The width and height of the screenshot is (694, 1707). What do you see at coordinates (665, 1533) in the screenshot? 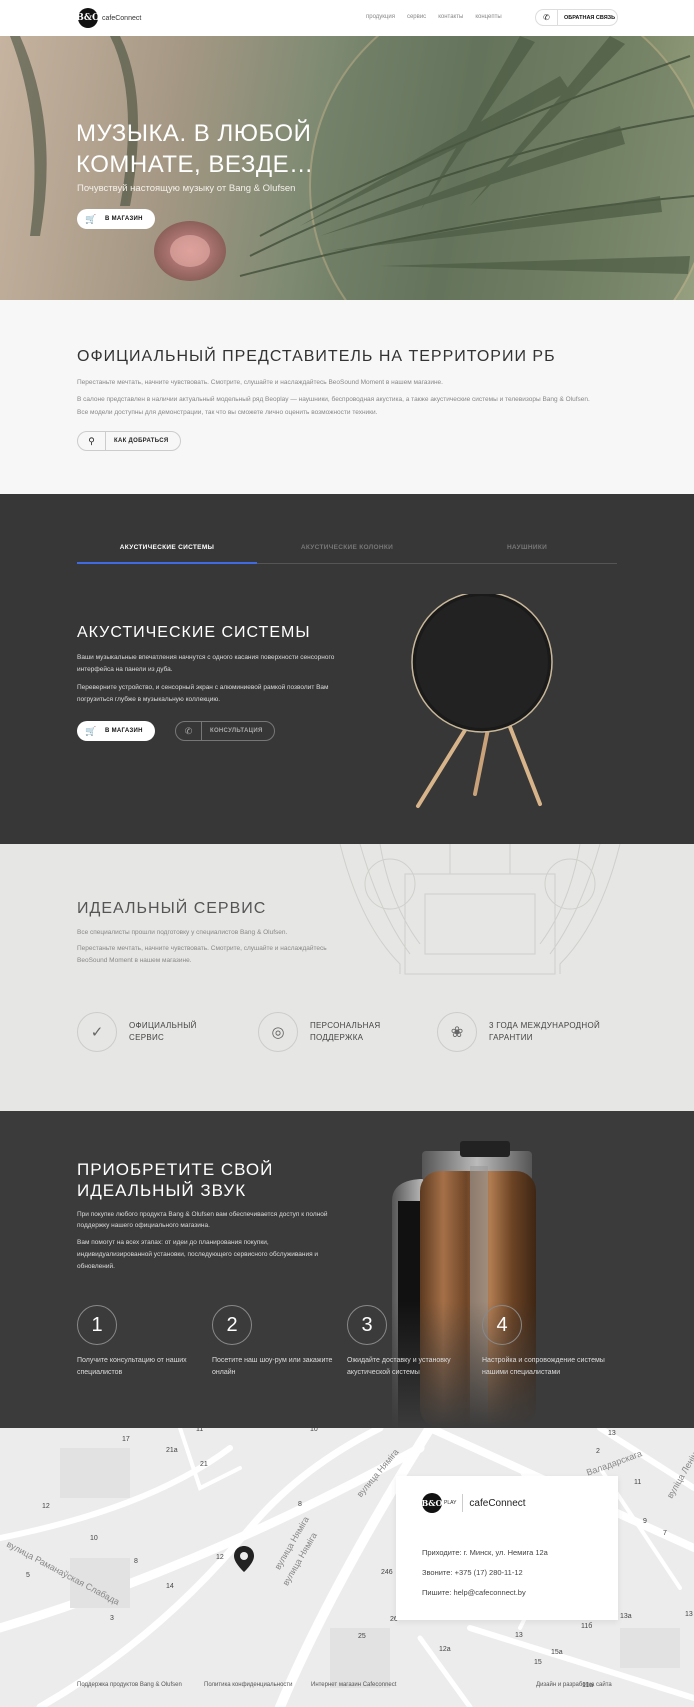
I see `map-number: 7` at bounding box center [665, 1533].